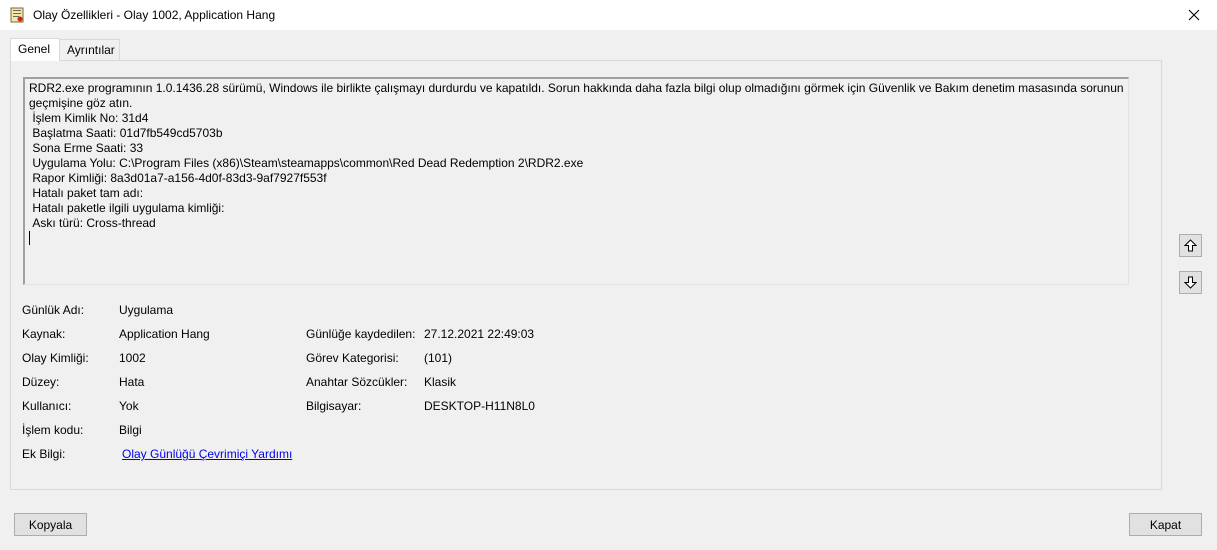  Describe the element at coordinates (92, 223) in the screenshot. I see `description-line: Askı türü: Cross-thread` at that location.